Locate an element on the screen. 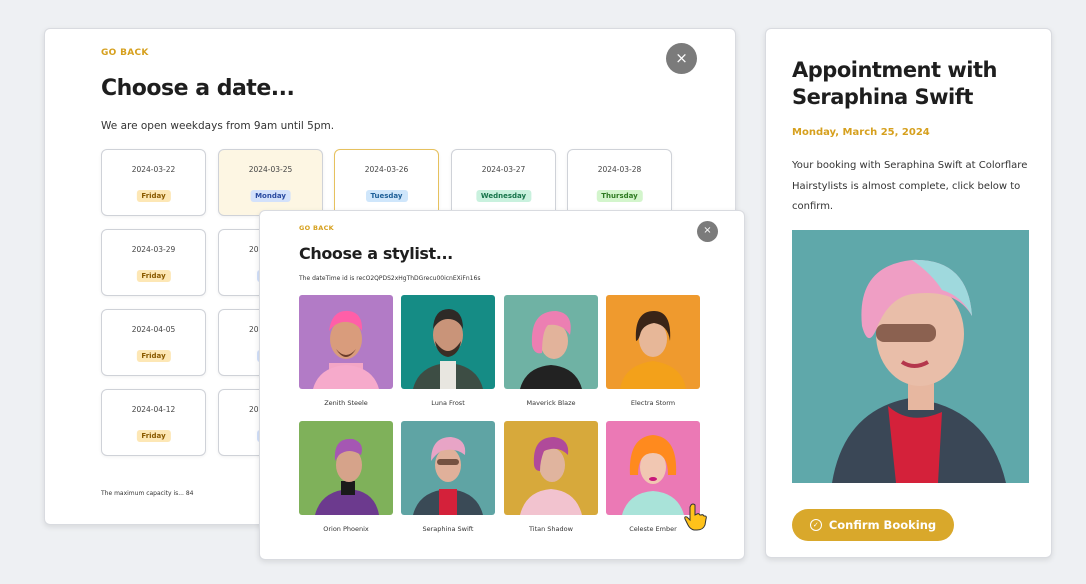  stylist-card: Luna Frost is located at coordinates (448, 351).